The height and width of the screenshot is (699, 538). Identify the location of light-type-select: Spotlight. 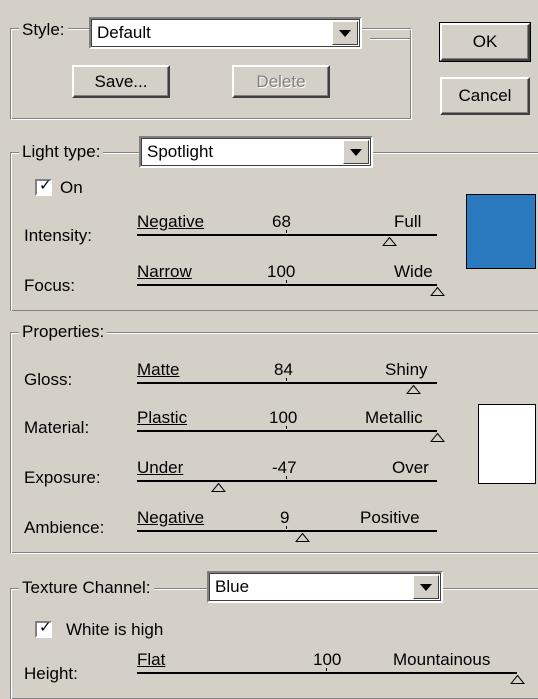
(256, 152).